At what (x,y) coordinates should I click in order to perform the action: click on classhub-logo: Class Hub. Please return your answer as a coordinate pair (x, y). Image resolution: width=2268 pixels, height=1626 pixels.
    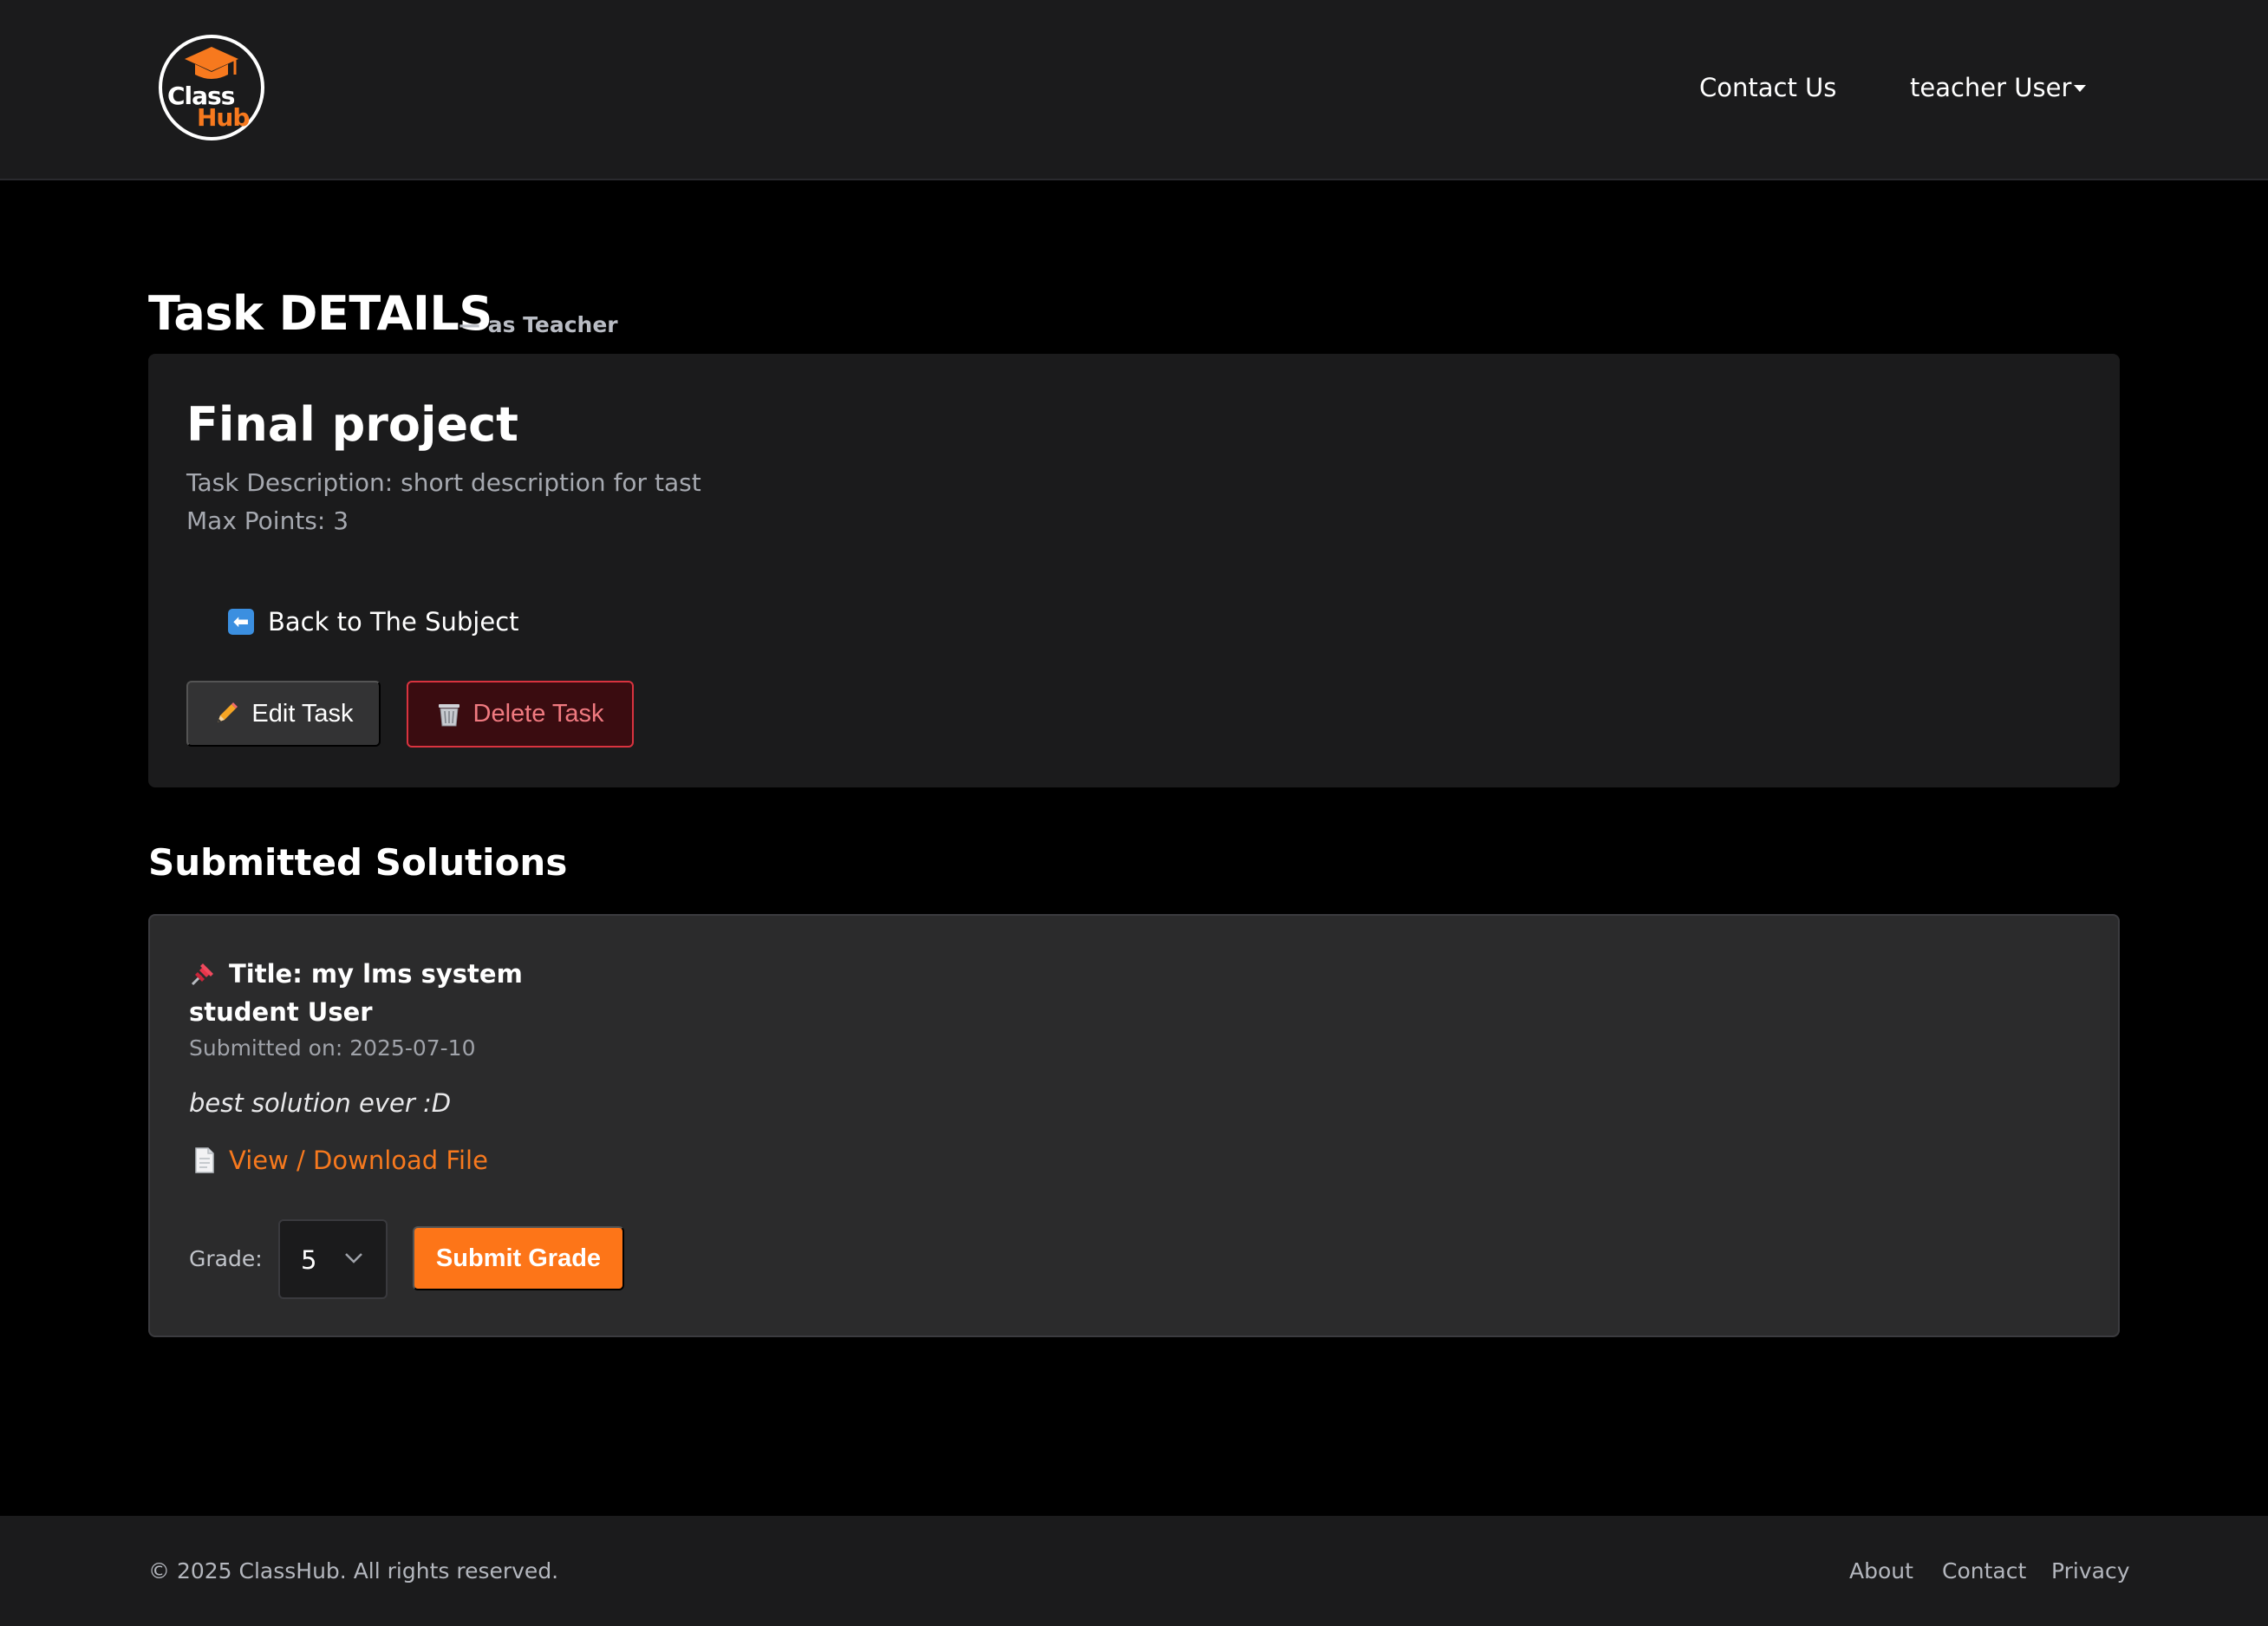
    Looking at the image, I should click on (212, 87).